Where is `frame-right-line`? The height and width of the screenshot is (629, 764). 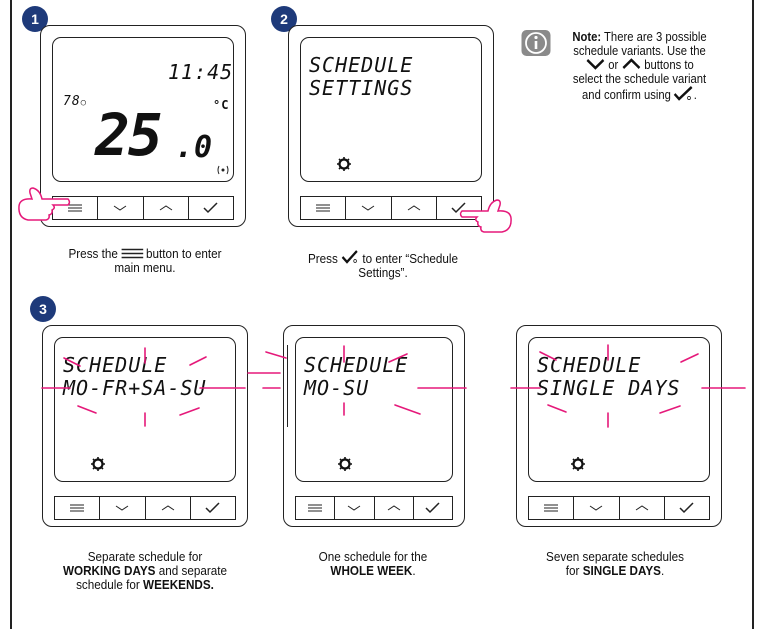
frame-right-line is located at coordinates (753, 314).